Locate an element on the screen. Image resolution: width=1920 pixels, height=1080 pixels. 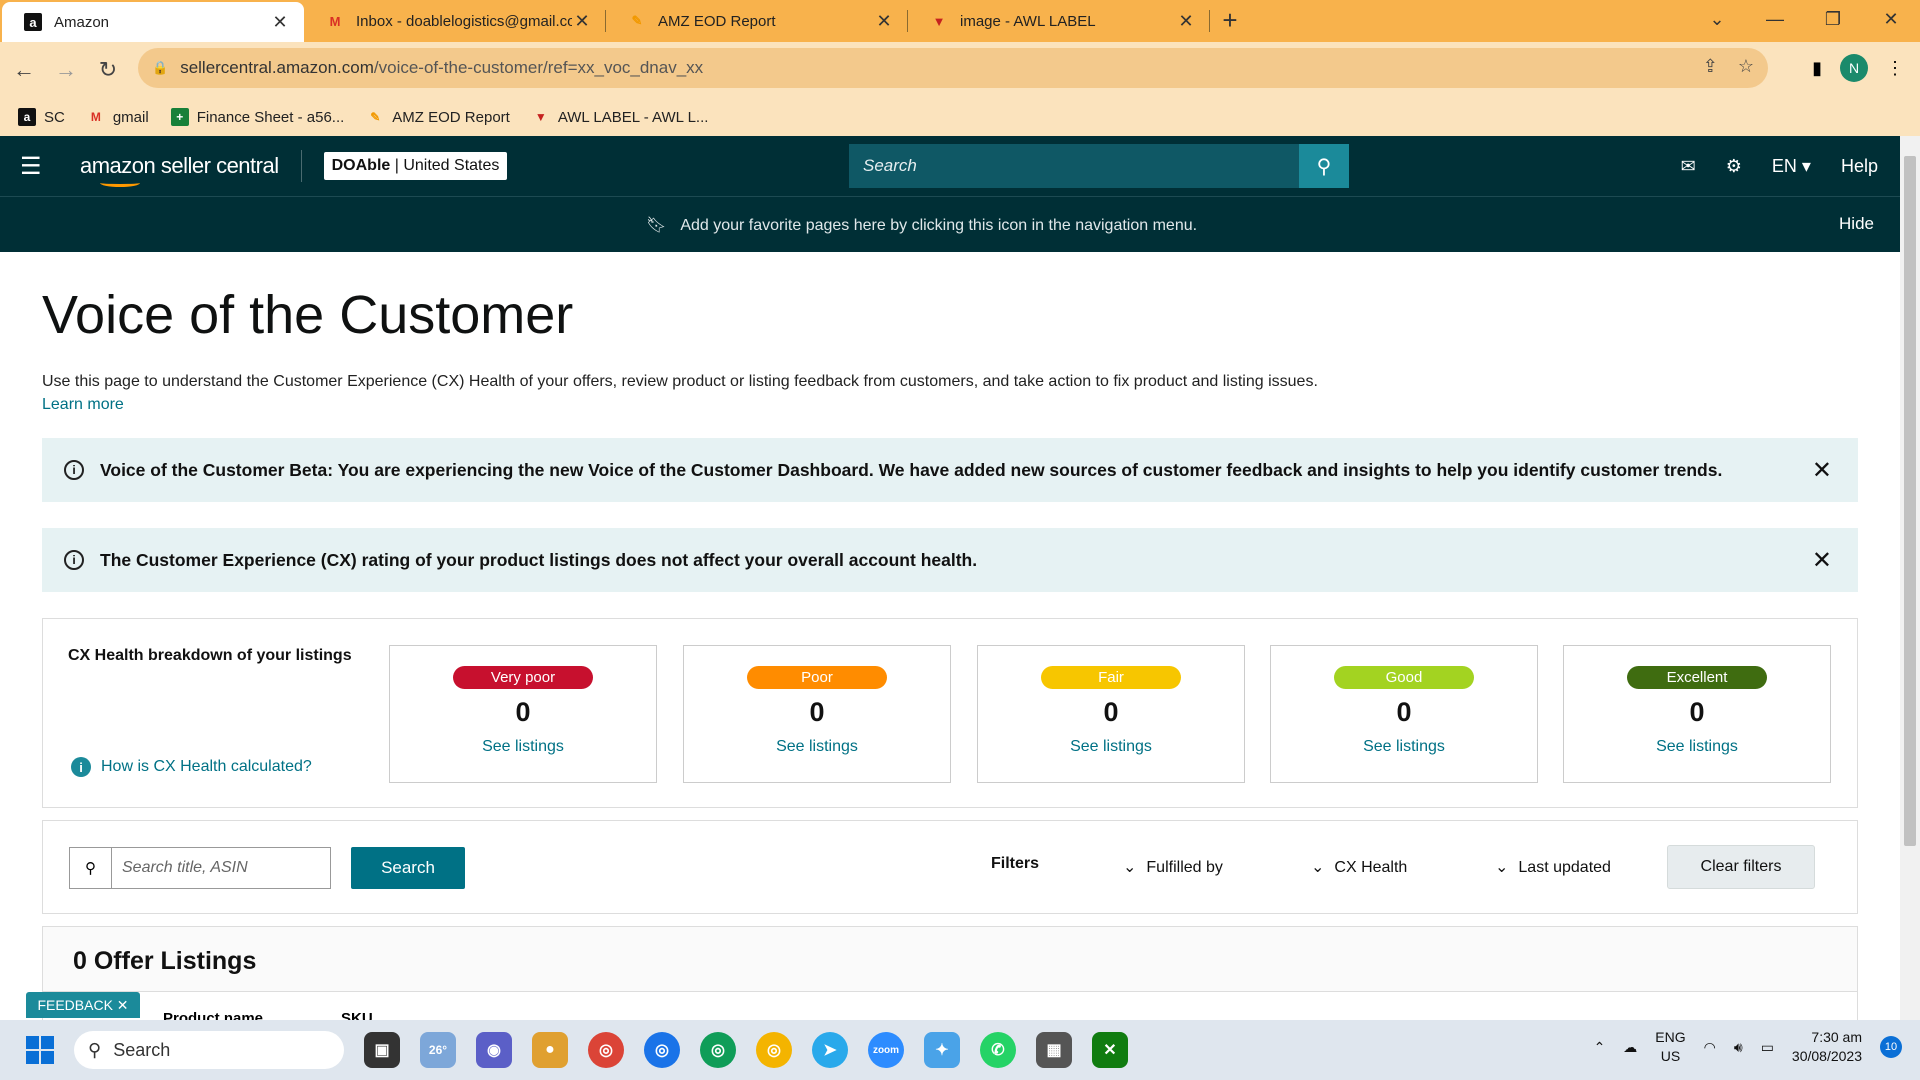
menu-kebab-icon: ⋮ is located at coordinates (1895, 68).